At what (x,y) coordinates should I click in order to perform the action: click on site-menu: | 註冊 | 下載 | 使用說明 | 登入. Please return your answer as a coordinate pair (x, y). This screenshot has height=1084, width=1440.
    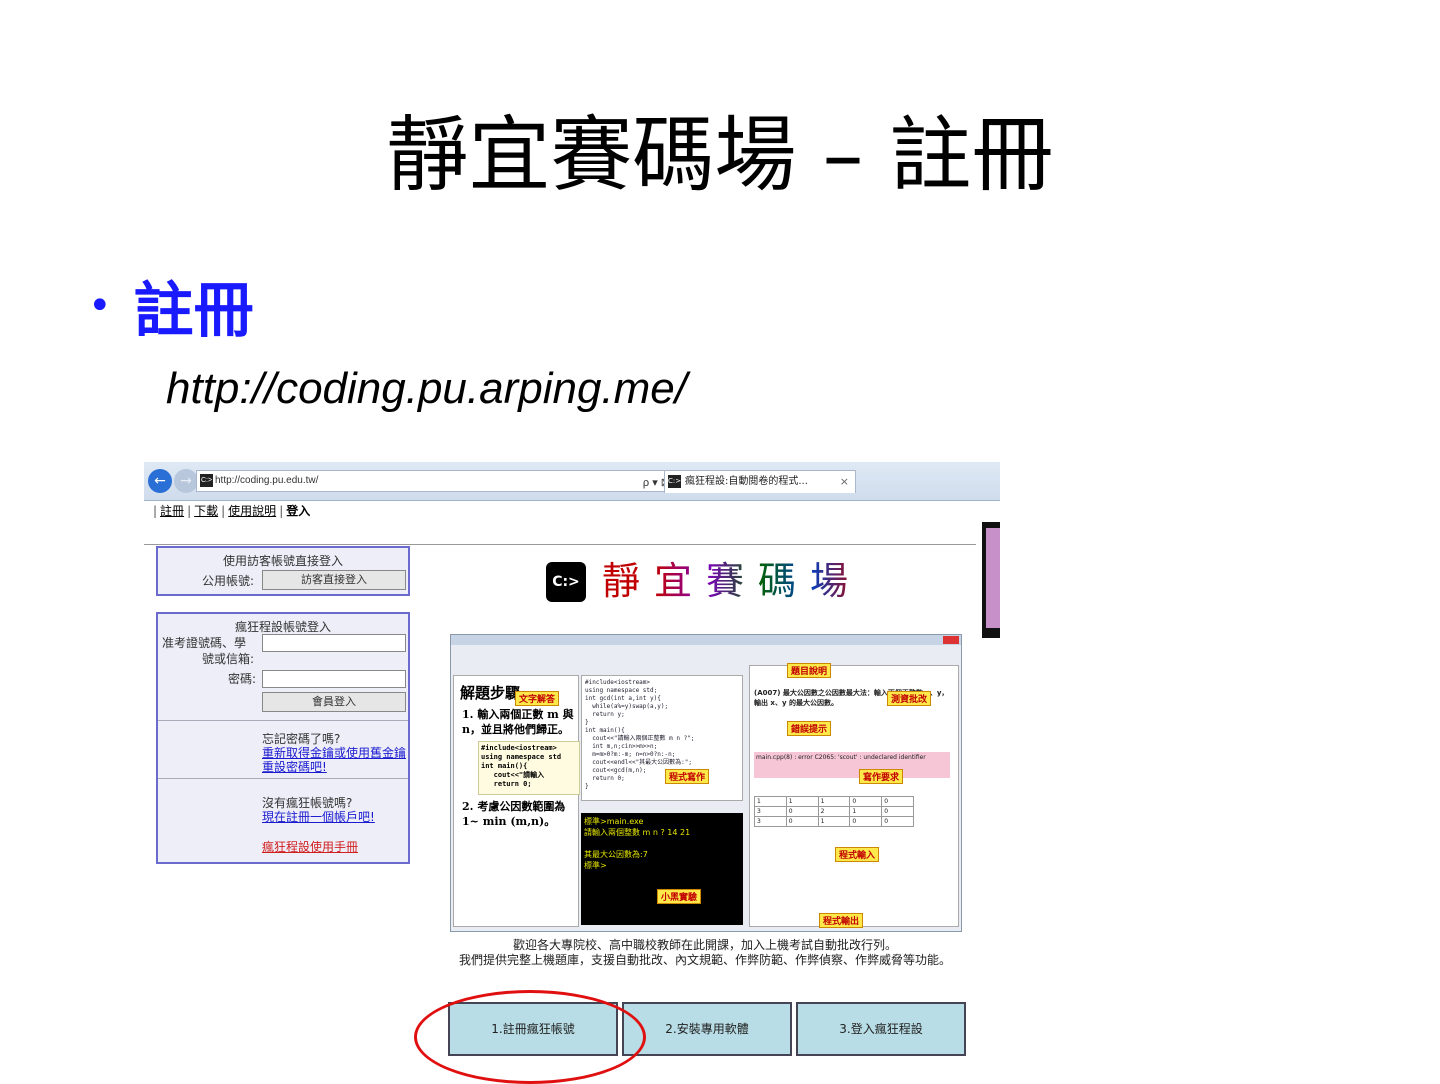
    Looking at the image, I should click on (232, 511).